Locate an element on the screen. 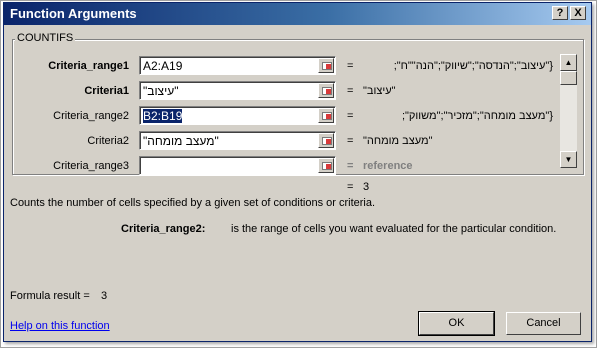 This screenshot has width=597, height=348. help-title-button: ? is located at coordinates (560, 13).